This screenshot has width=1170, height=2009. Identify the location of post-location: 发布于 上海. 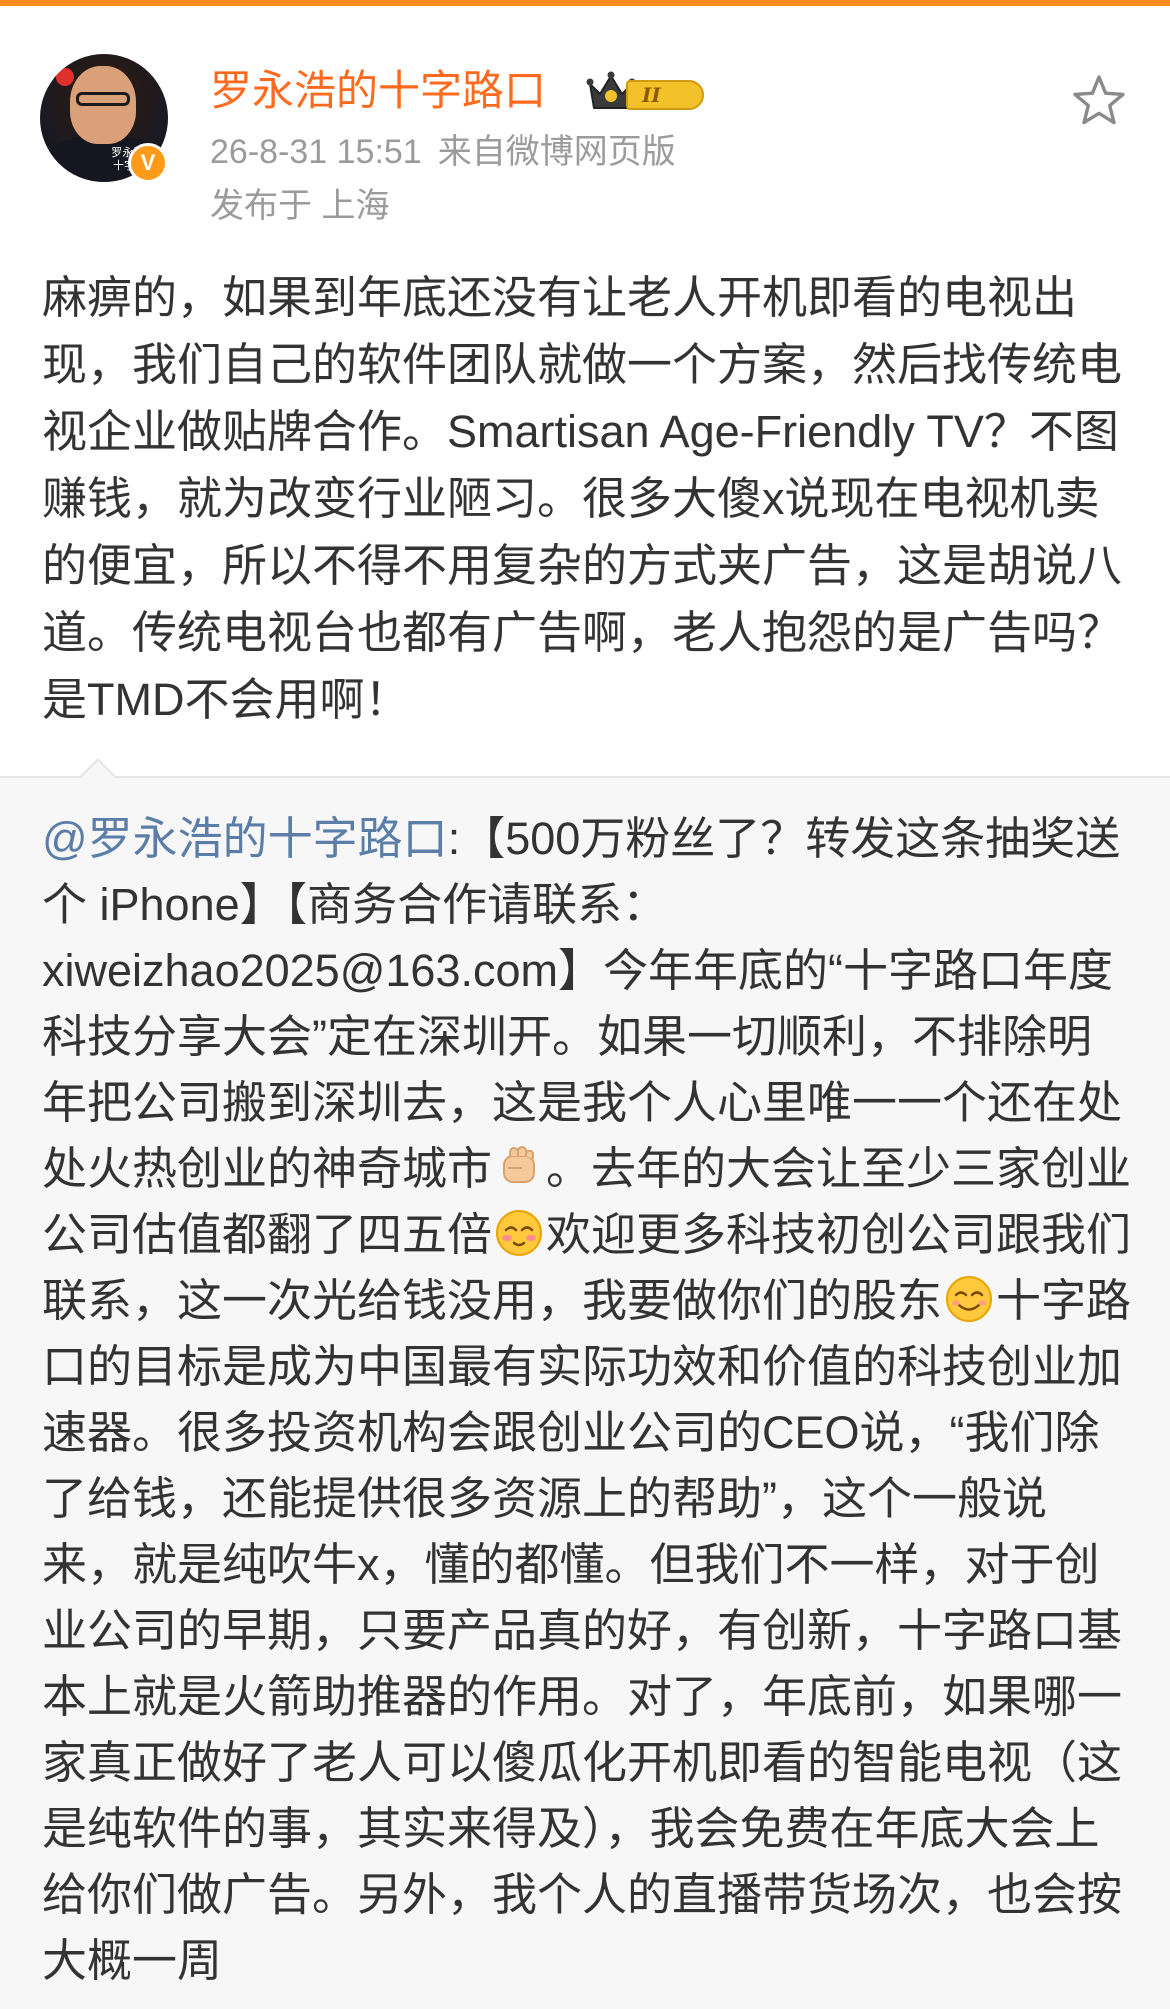
(300, 206).